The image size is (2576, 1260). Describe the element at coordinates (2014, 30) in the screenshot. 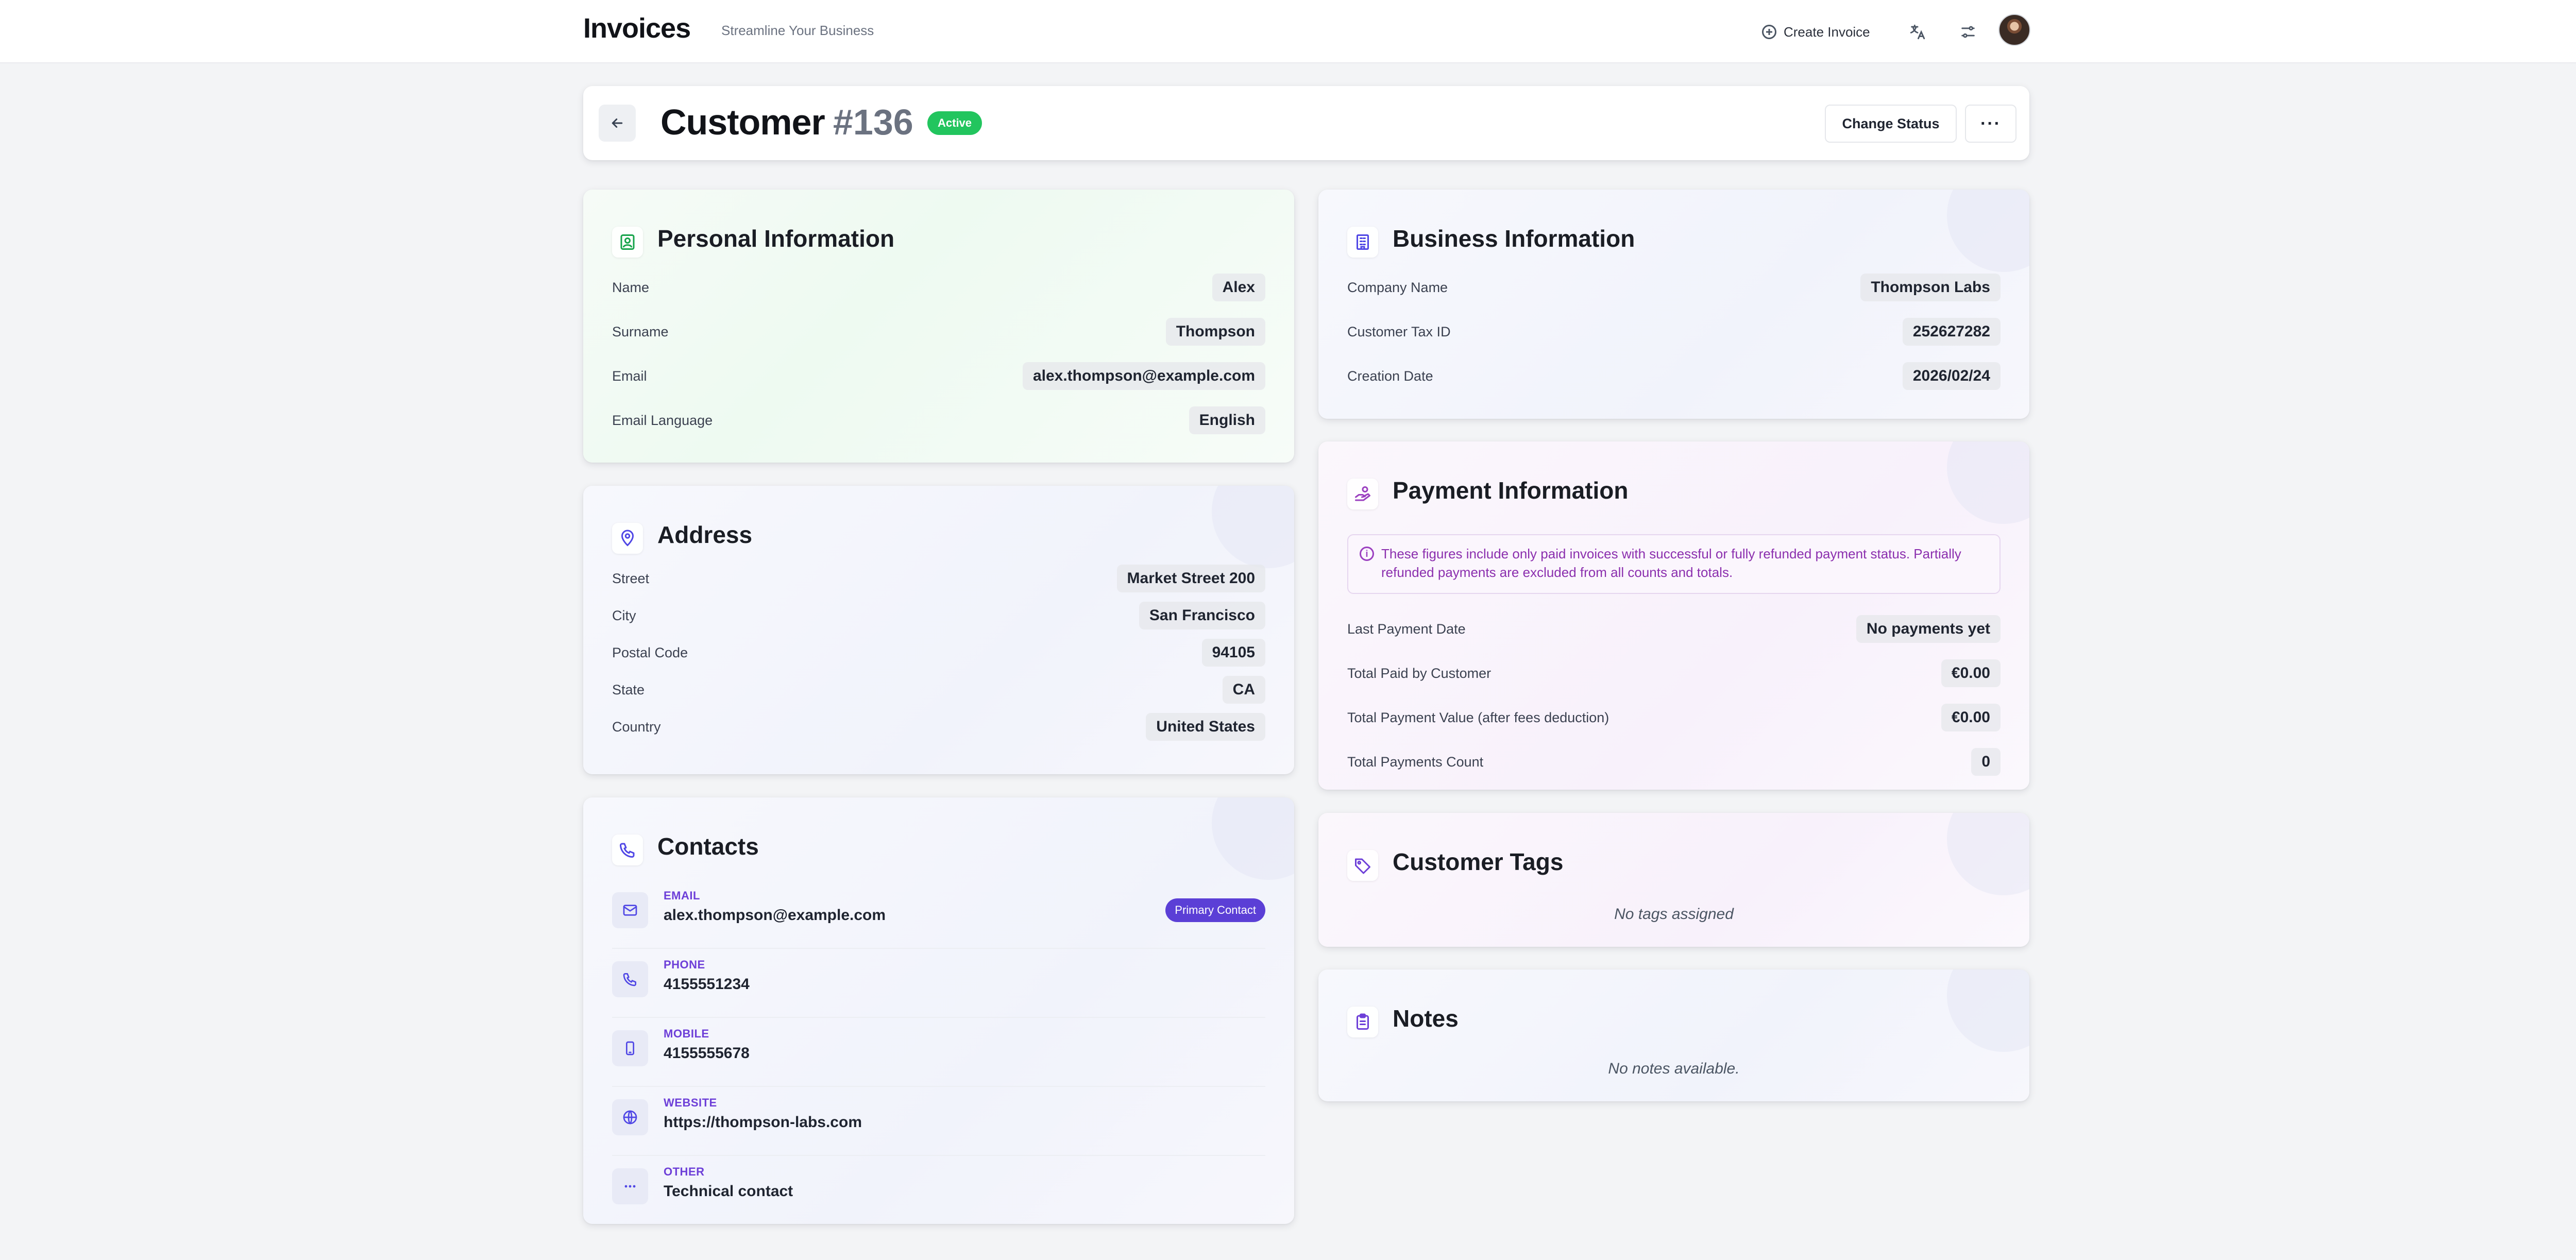

I see `user-avatar` at that location.